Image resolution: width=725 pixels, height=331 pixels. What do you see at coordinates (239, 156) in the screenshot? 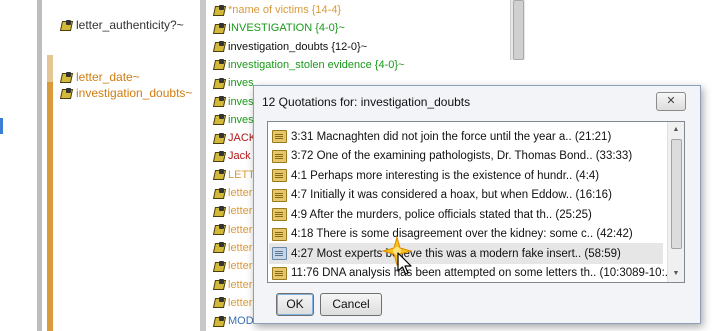
I see `code-list-item-label: Jack` at bounding box center [239, 156].